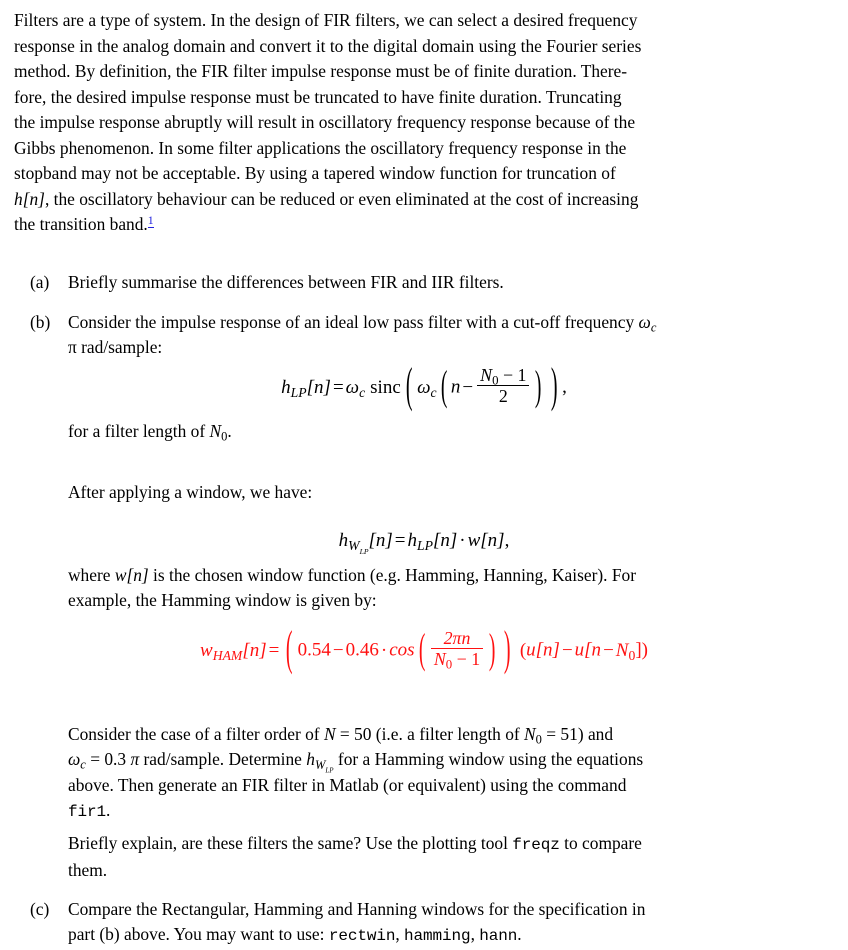 The width and height of the screenshot is (848, 950). I want to click on eq-ham-step-u1: u[n], so click(543, 650).